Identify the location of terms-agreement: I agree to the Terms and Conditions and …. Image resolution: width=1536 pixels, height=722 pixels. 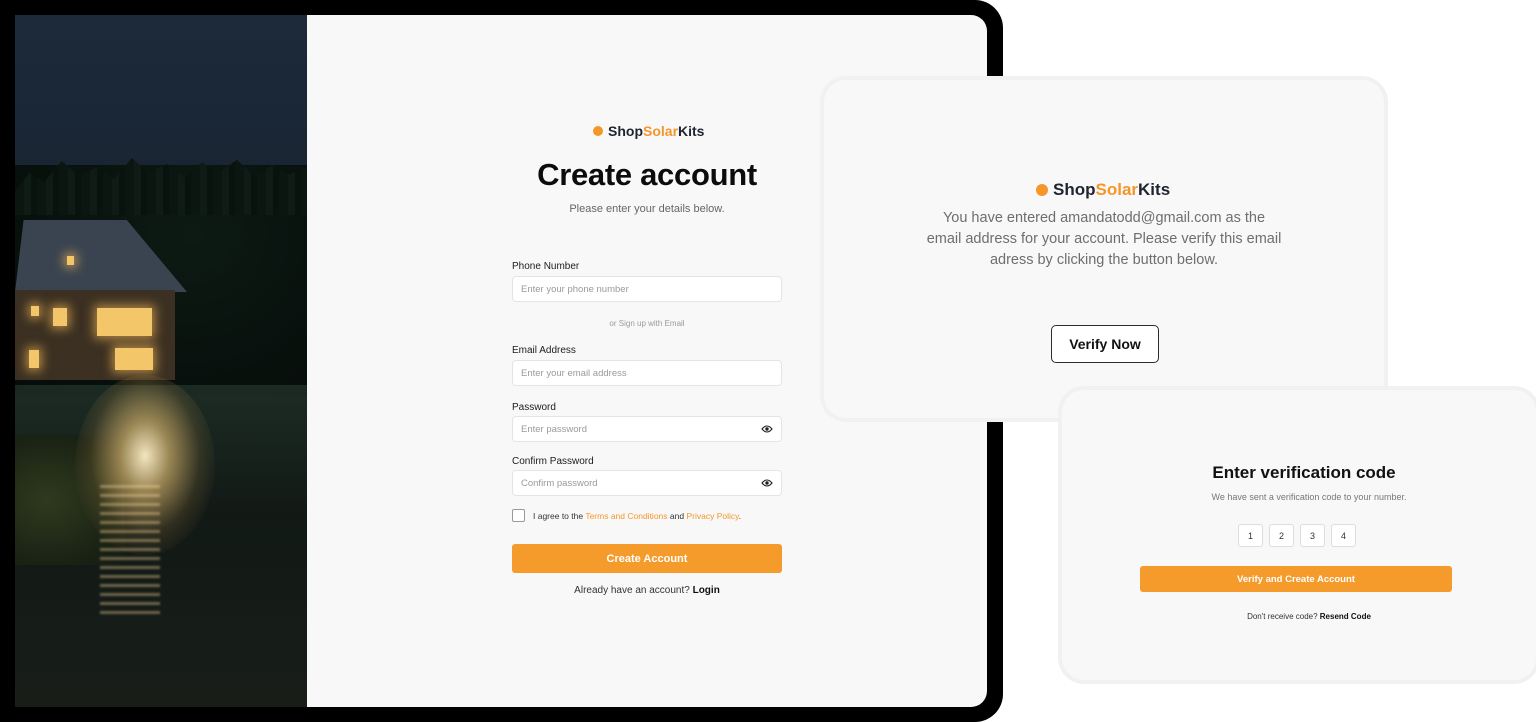
(626, 515).